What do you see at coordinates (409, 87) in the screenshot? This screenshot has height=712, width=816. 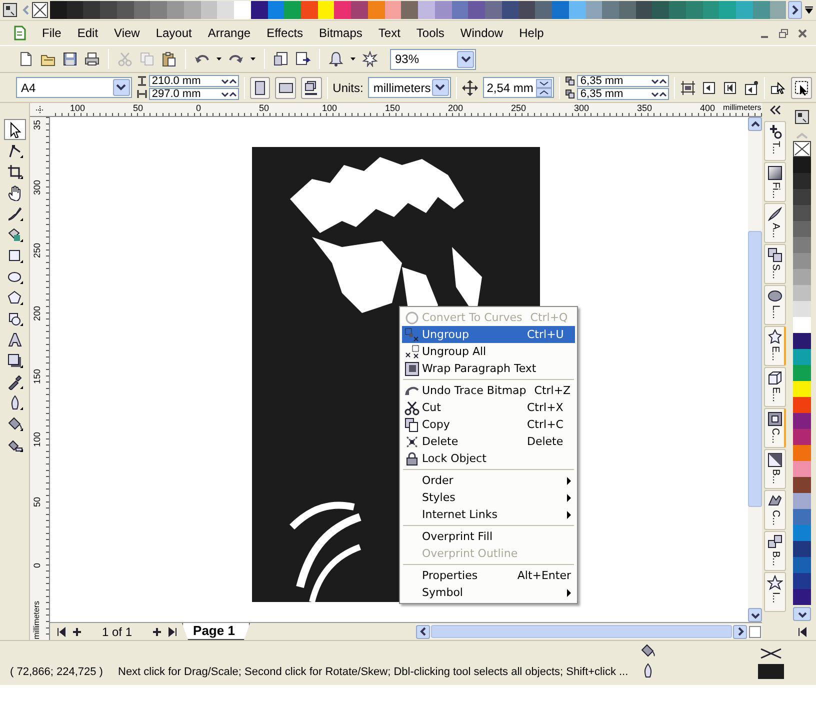 I see `units-combo: millimeters` at bounding box center [409, 87].